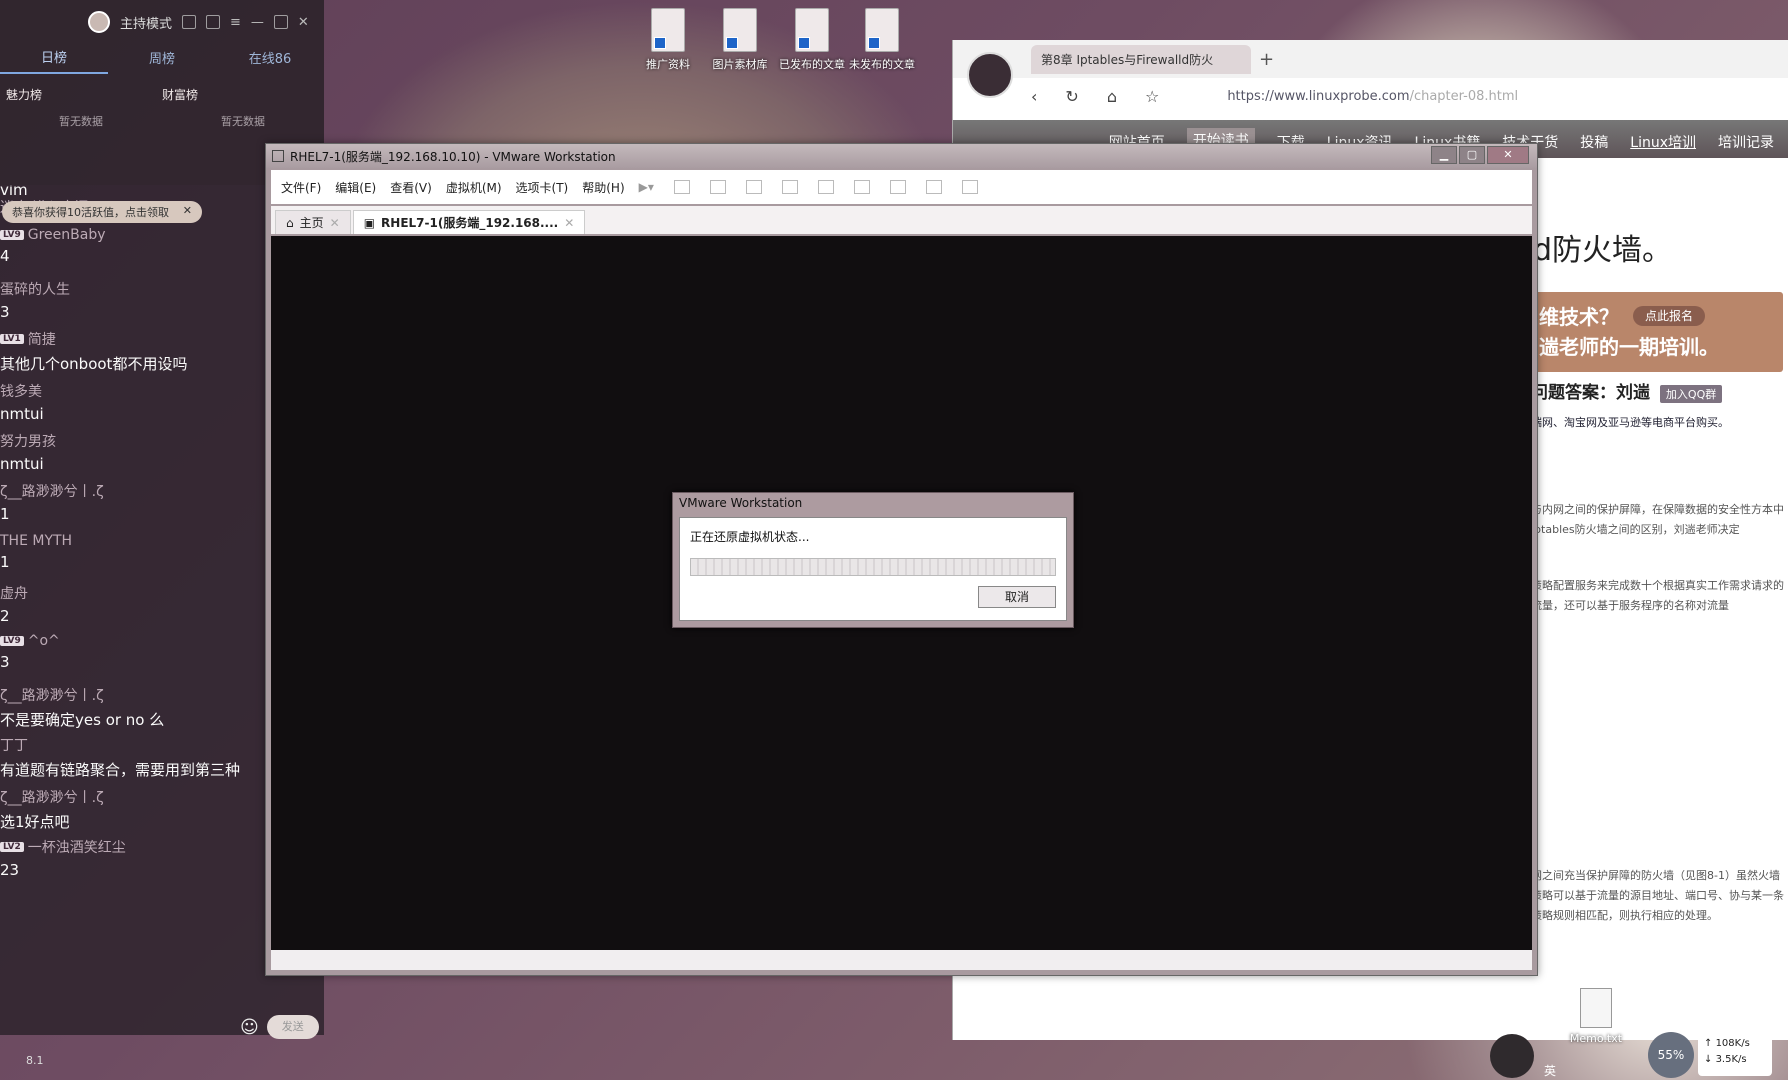 This screenshot has width=1788, height=1080. What do you see at coordinates (1746, 142) in the screenshot?
I see `nav-training-log: 培训记录` at bounding box center [1746, 142].